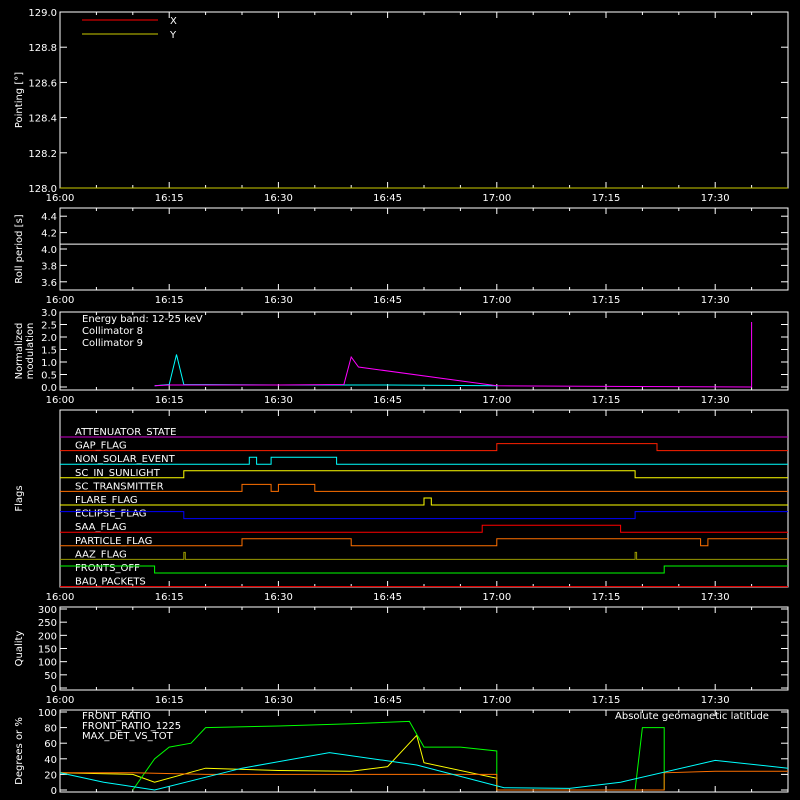 This screenshot has width=800, height=800. Describe the element at coordinates (49, 363) in the screenshot. I see `y-tick-label: 1.0` at that location.